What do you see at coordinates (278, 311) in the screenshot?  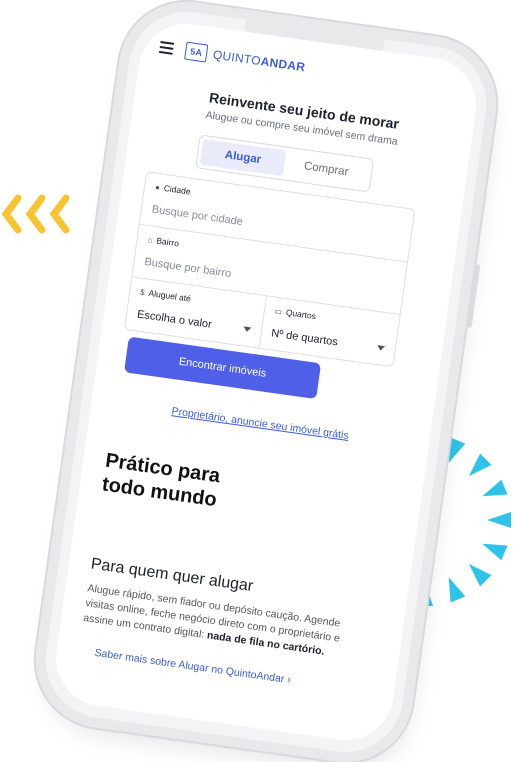 I see `bed-icon: ▭` at bounding box center [278, 311].